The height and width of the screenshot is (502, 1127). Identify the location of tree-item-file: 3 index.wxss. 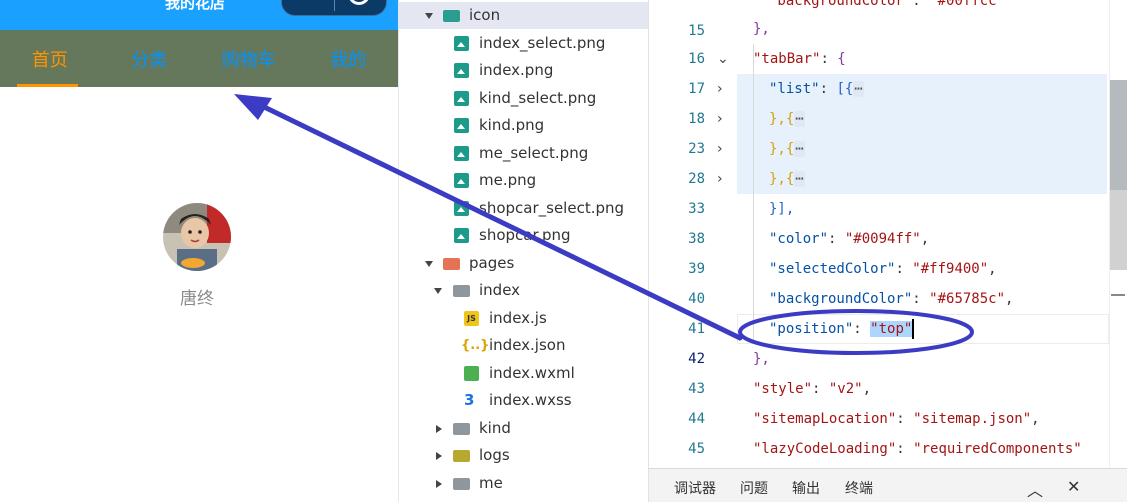
(524, 400).